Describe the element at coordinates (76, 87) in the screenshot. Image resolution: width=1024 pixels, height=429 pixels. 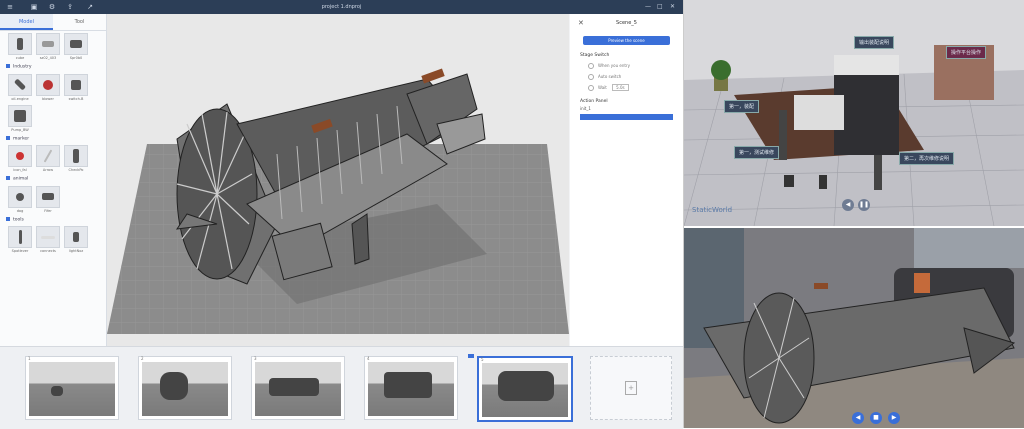
I see `library-item: switch-B` at that location.